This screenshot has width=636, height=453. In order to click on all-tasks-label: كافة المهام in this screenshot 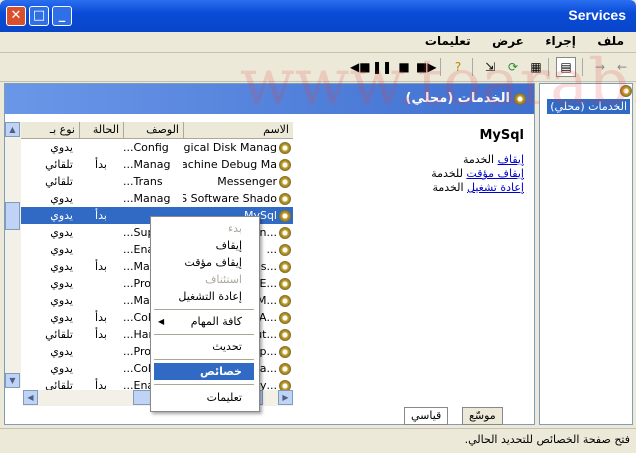, I will do `click(216, 321)`.